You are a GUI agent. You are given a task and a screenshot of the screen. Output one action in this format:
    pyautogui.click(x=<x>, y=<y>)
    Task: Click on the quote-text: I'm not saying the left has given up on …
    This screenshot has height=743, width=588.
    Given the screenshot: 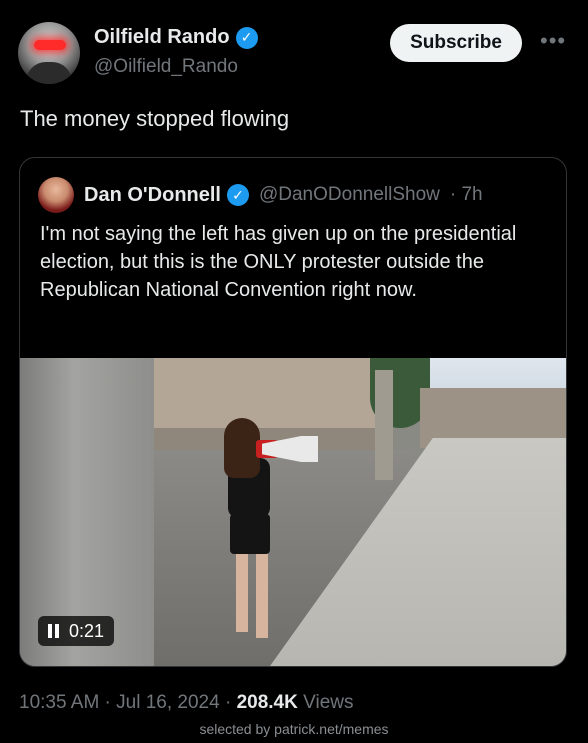 What is the action you would take?
    pyautogui.click(x=278, y=262)
    